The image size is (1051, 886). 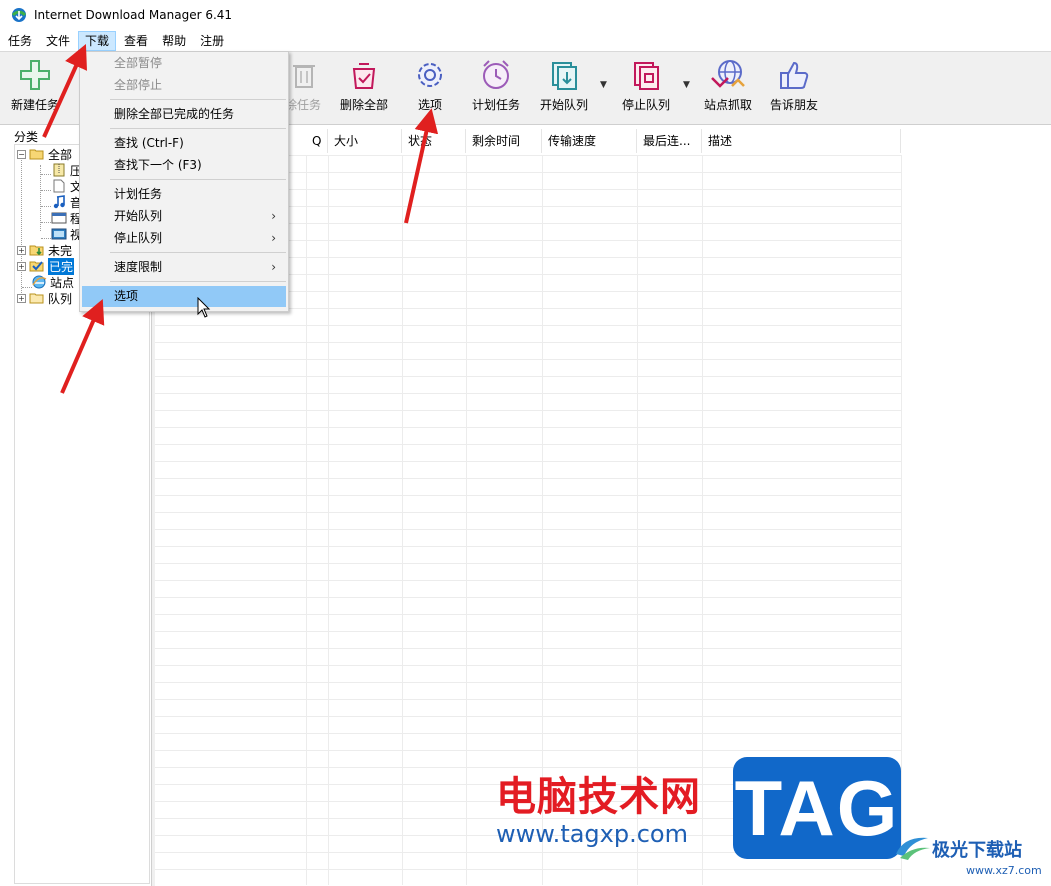 I want to click on menu-item-stop-queue: 停止队列 ›, so click(x=184, y=238).